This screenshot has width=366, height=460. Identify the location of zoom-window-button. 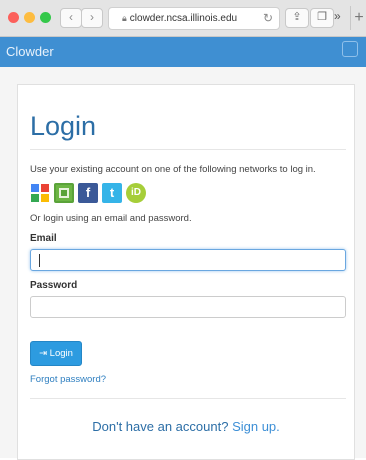
(45, 17).